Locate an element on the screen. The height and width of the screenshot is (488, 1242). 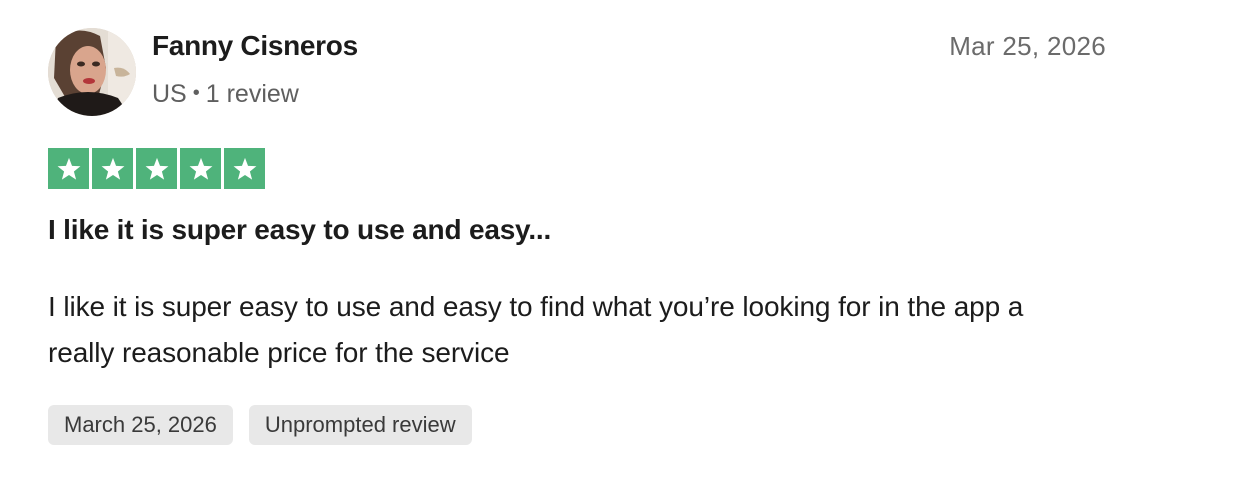
unprompted-review-tag: Unprompted review is located at coordinates (360, 425).